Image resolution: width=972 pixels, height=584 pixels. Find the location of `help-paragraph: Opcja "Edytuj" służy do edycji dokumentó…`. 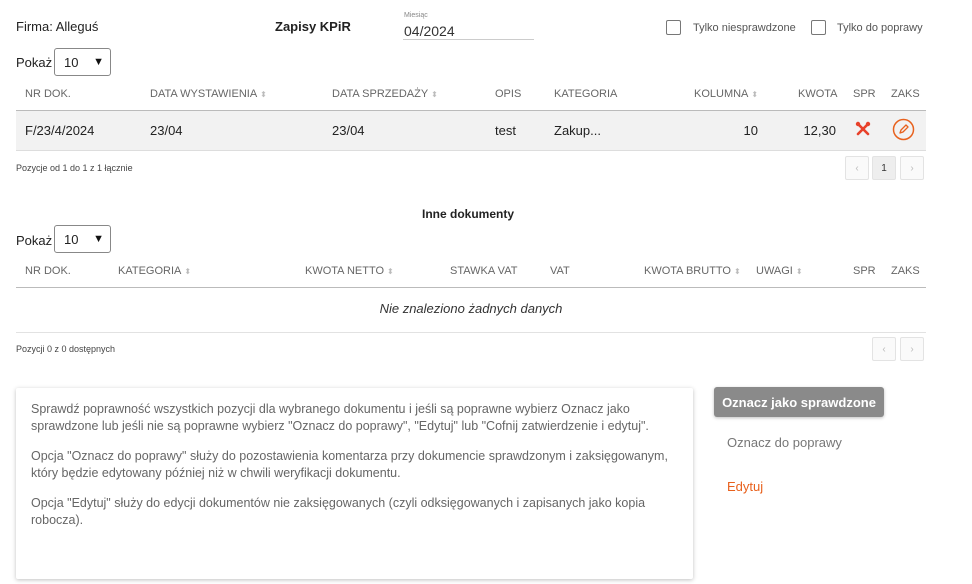

help-paragraph: Opcja "Edytuj" służy do edycji dokumentó… is located at coordinates (338, 511).